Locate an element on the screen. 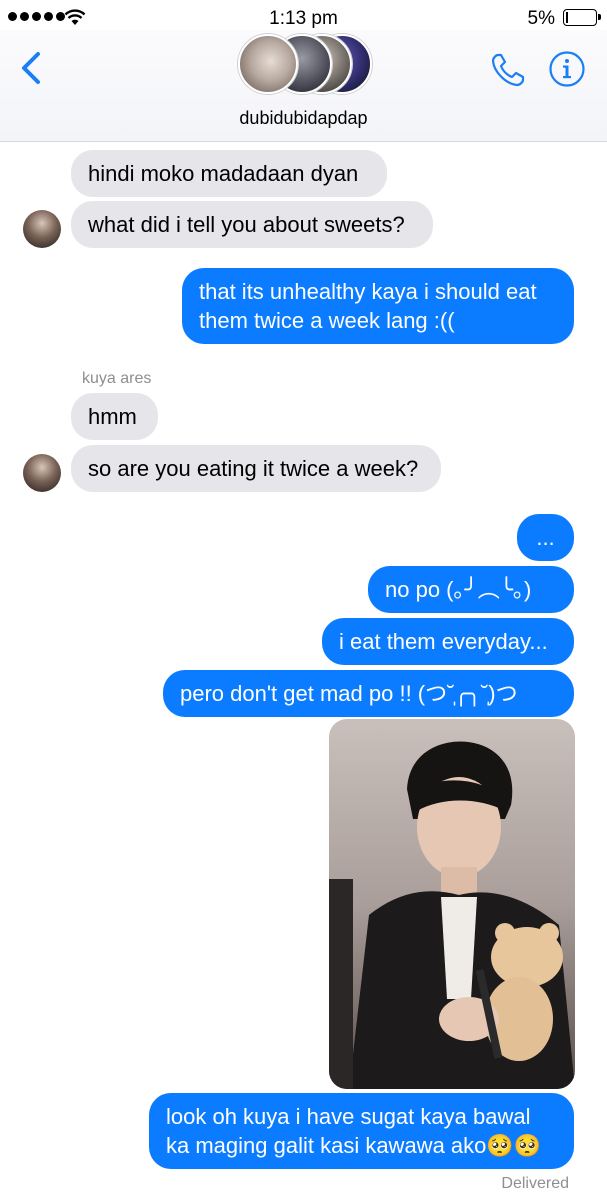 This screenshot has height=1200, width=607. incoming-message: what did i tell you about sweets? is located at coordinates (252, 224).